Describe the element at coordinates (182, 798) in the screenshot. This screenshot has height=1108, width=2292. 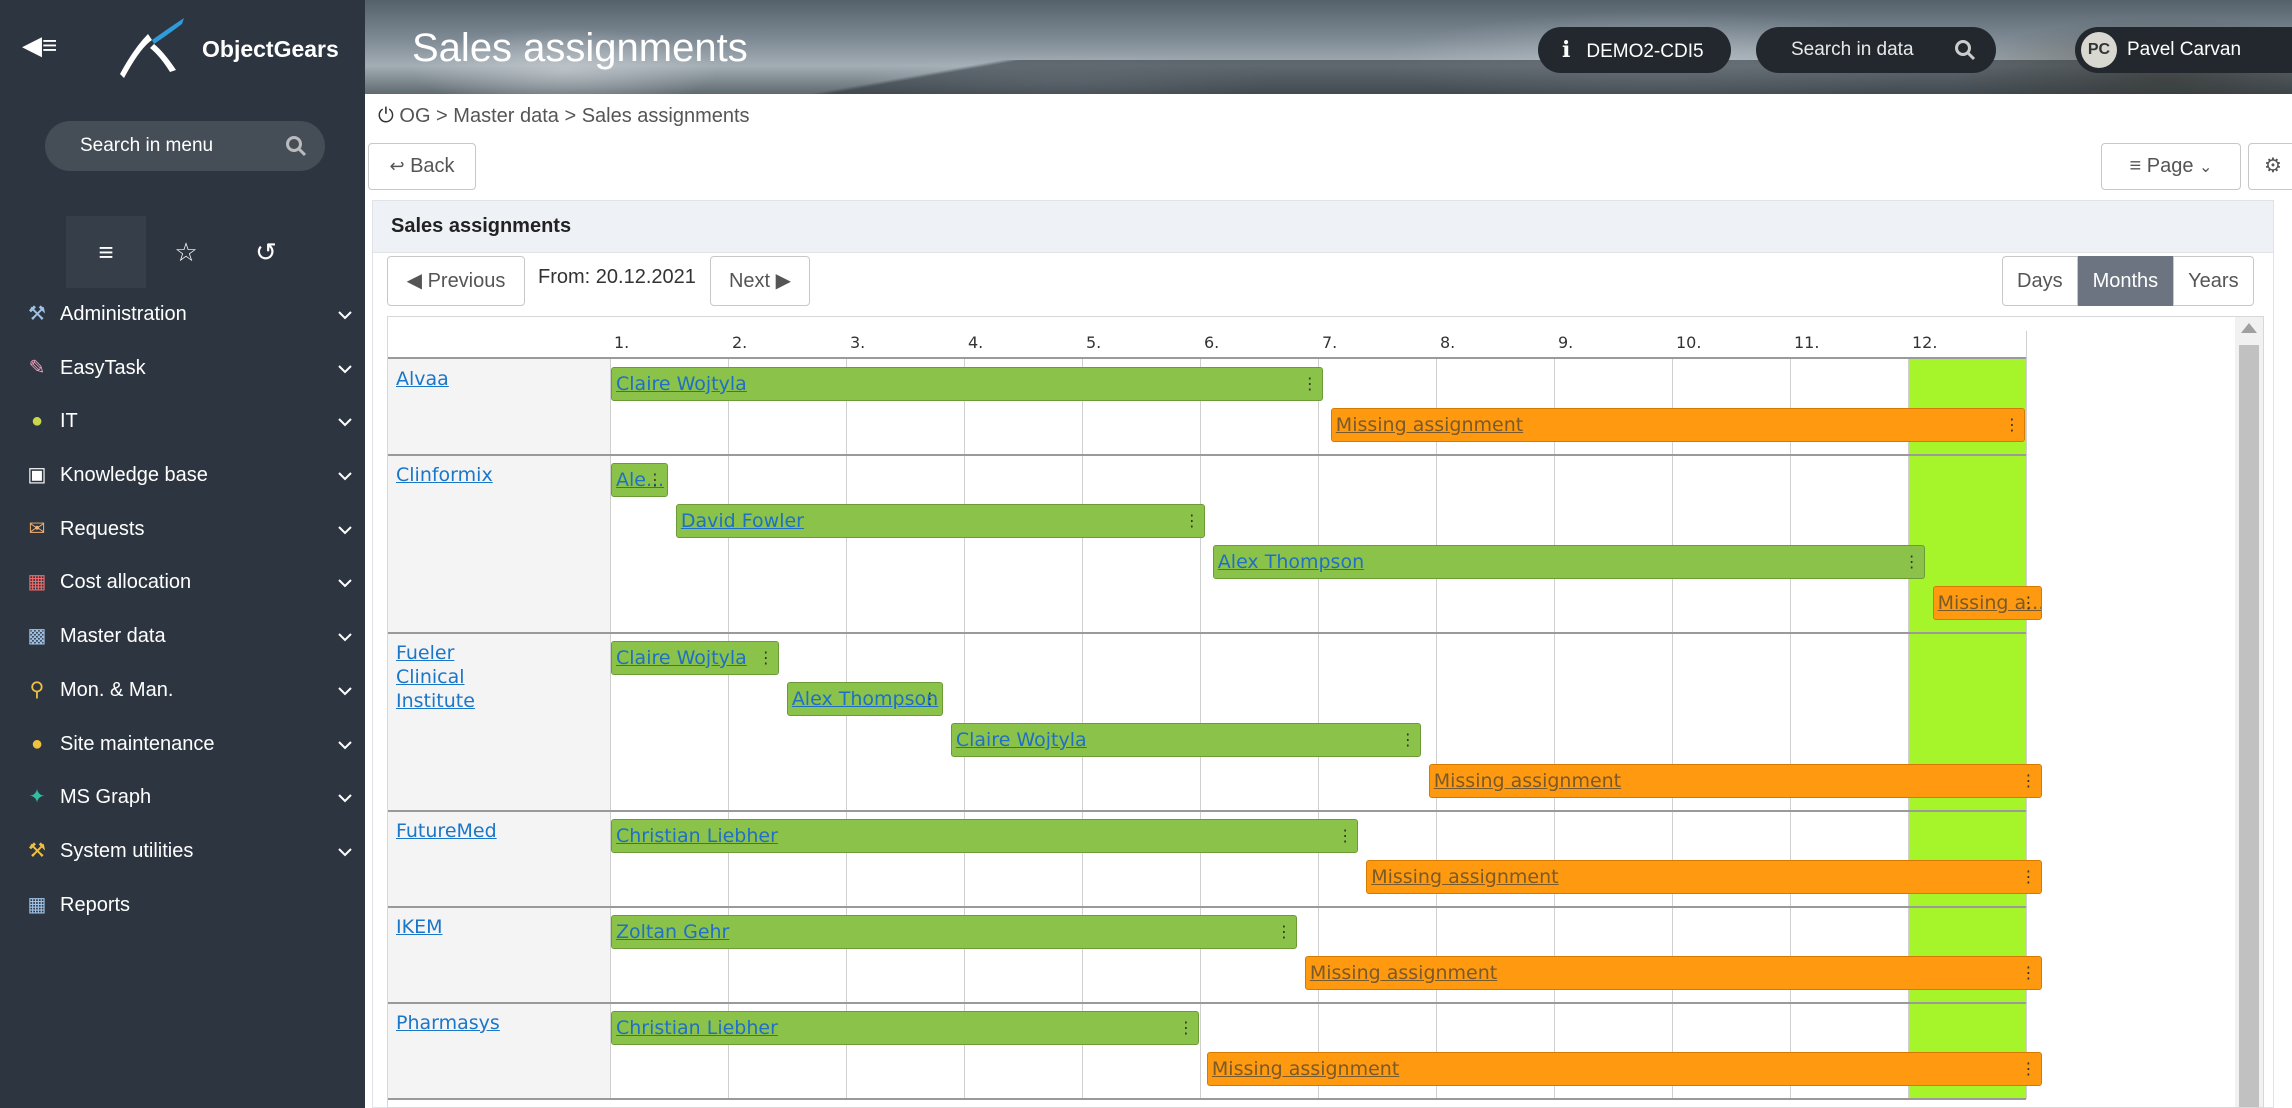
I see `sidebar-item-ms-graph: ✦ MS Graph` at that location.